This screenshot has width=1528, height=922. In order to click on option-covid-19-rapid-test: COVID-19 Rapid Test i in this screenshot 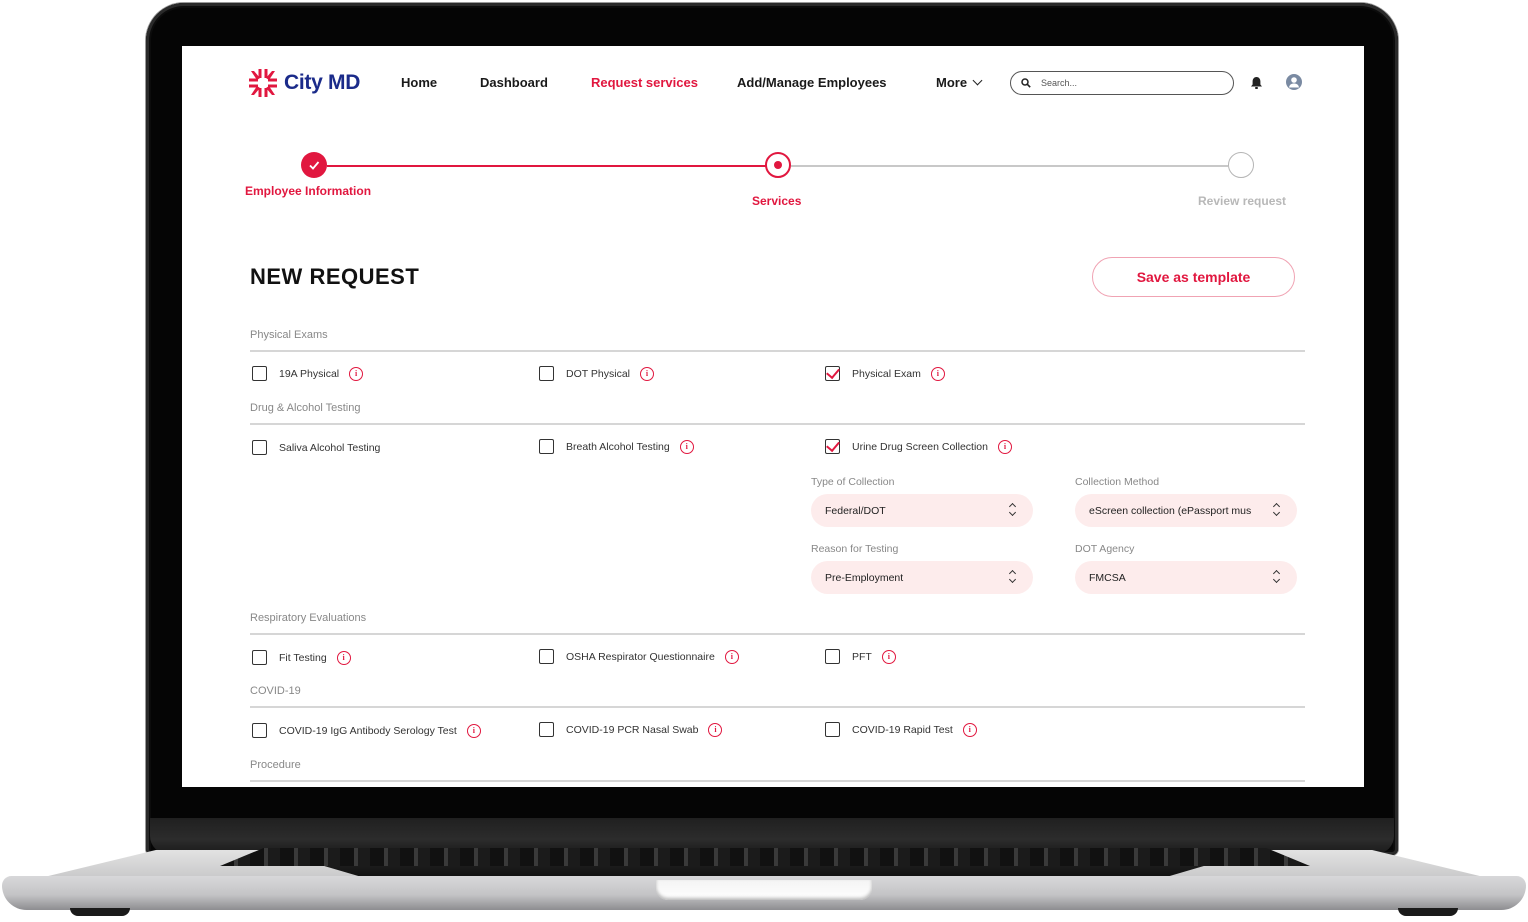, I will do `click(901, 729)`.